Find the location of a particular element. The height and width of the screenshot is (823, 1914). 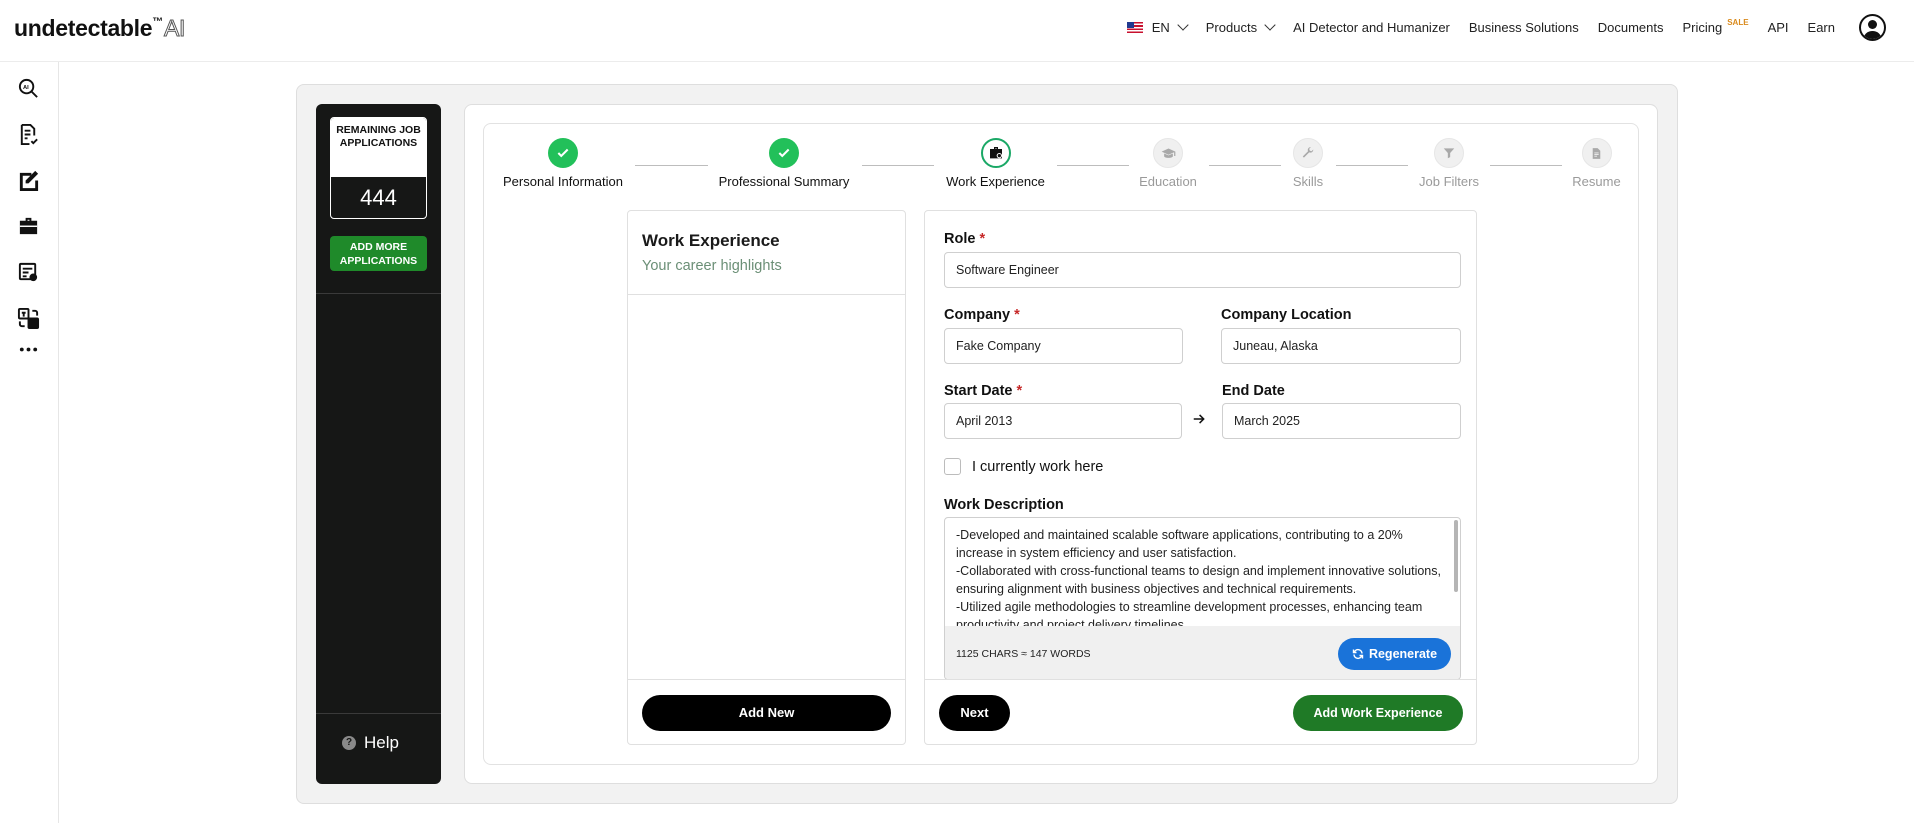

step-personal-information: Personal Information is located at coordinates (563, 163).